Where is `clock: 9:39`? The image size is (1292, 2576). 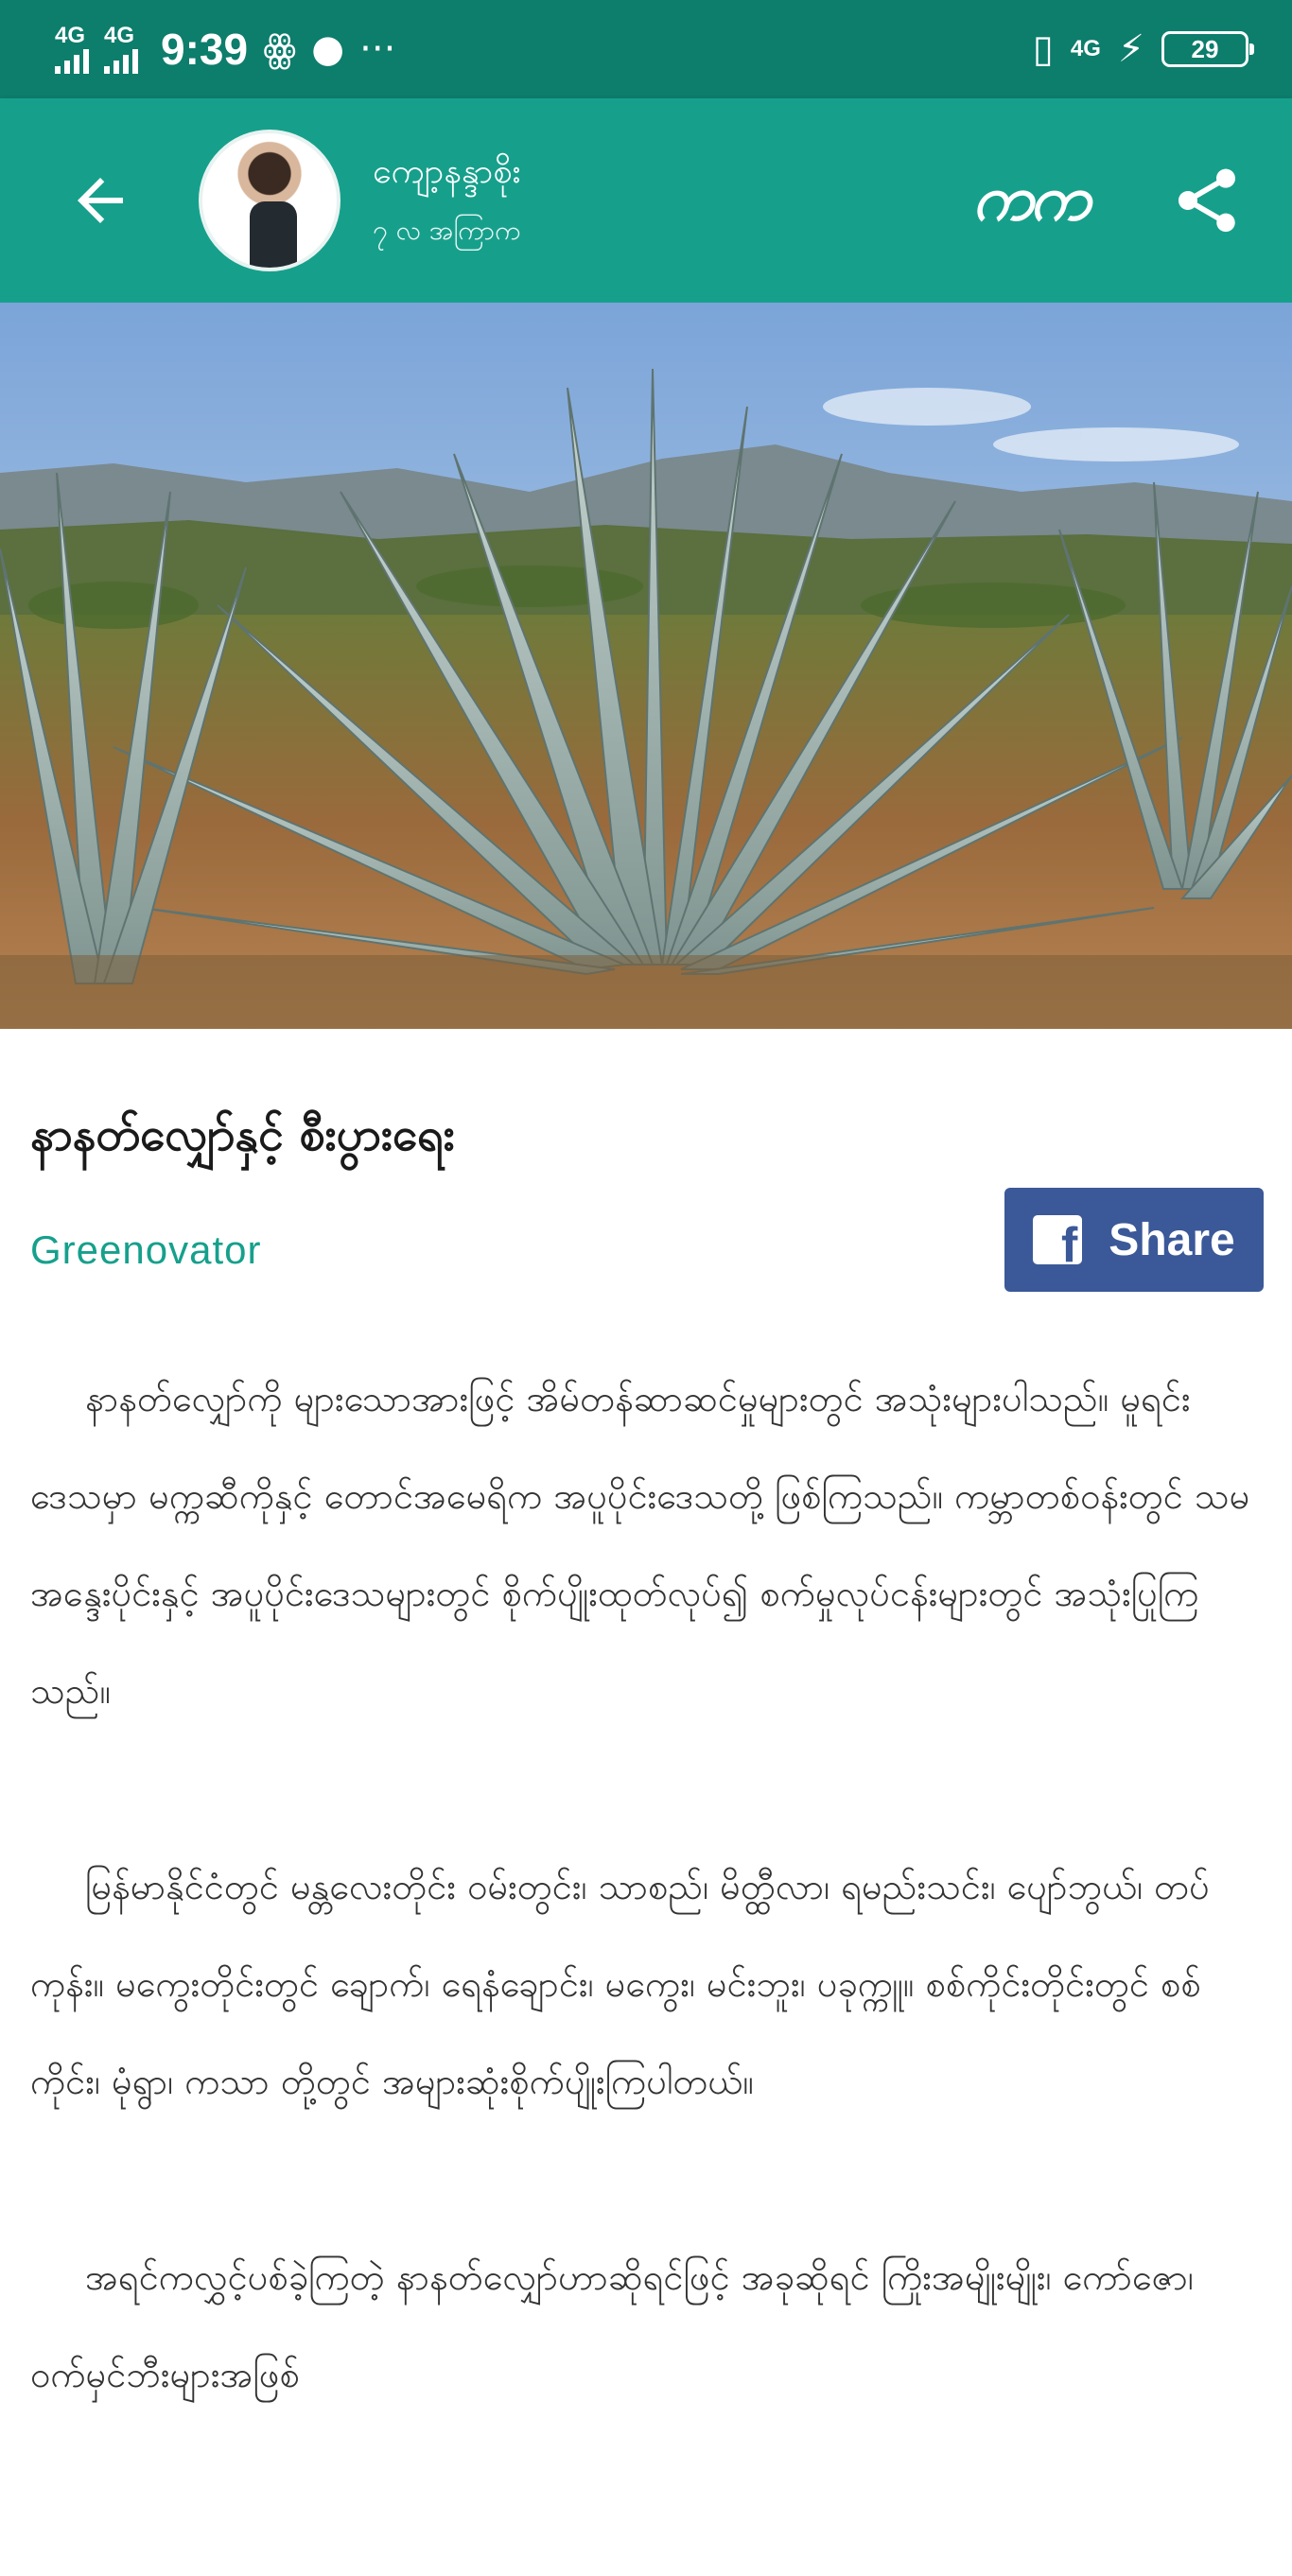 clock: 9:39 is located at coordinates (205, 49).